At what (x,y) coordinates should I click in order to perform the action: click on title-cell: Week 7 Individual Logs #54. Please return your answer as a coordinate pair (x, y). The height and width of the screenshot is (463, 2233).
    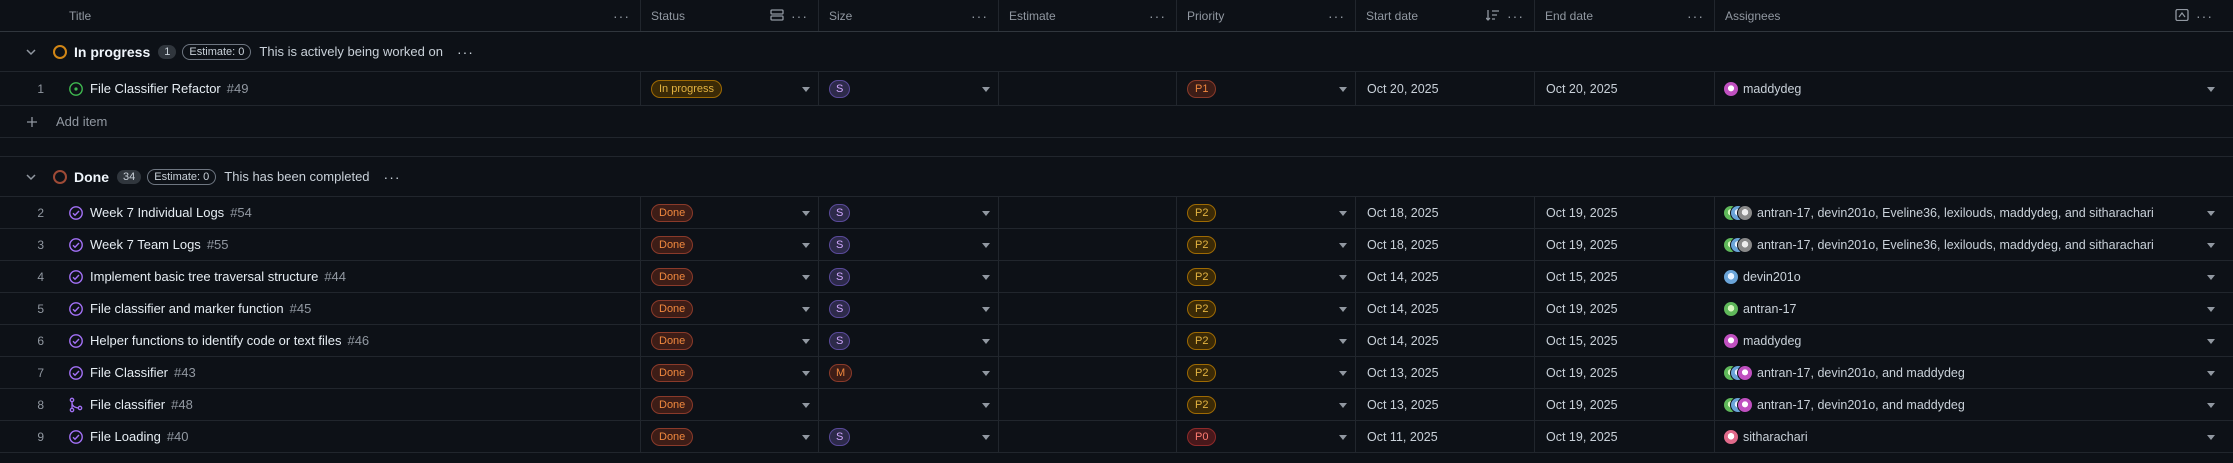
    Looking at the image, I should click on (346, 212).